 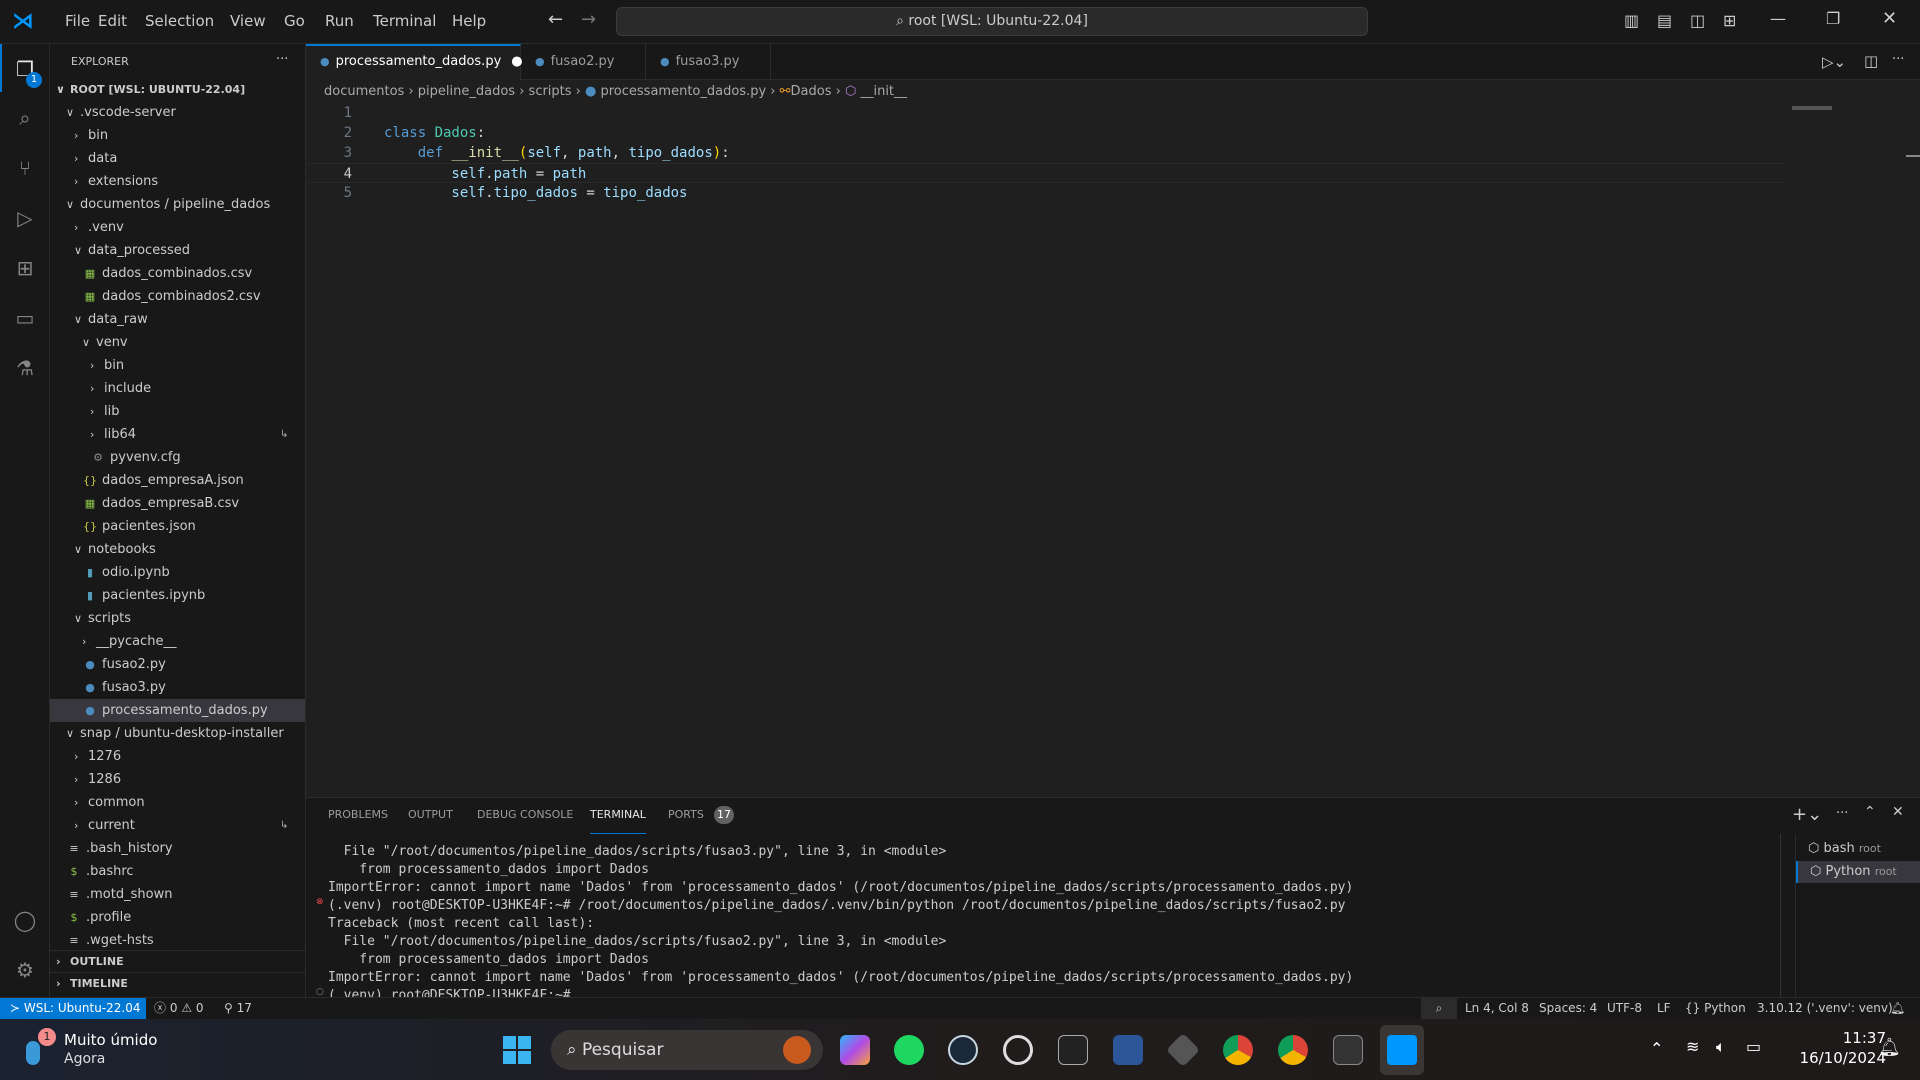 I want to click on copilot-icon, so click(x=855, y=1050).